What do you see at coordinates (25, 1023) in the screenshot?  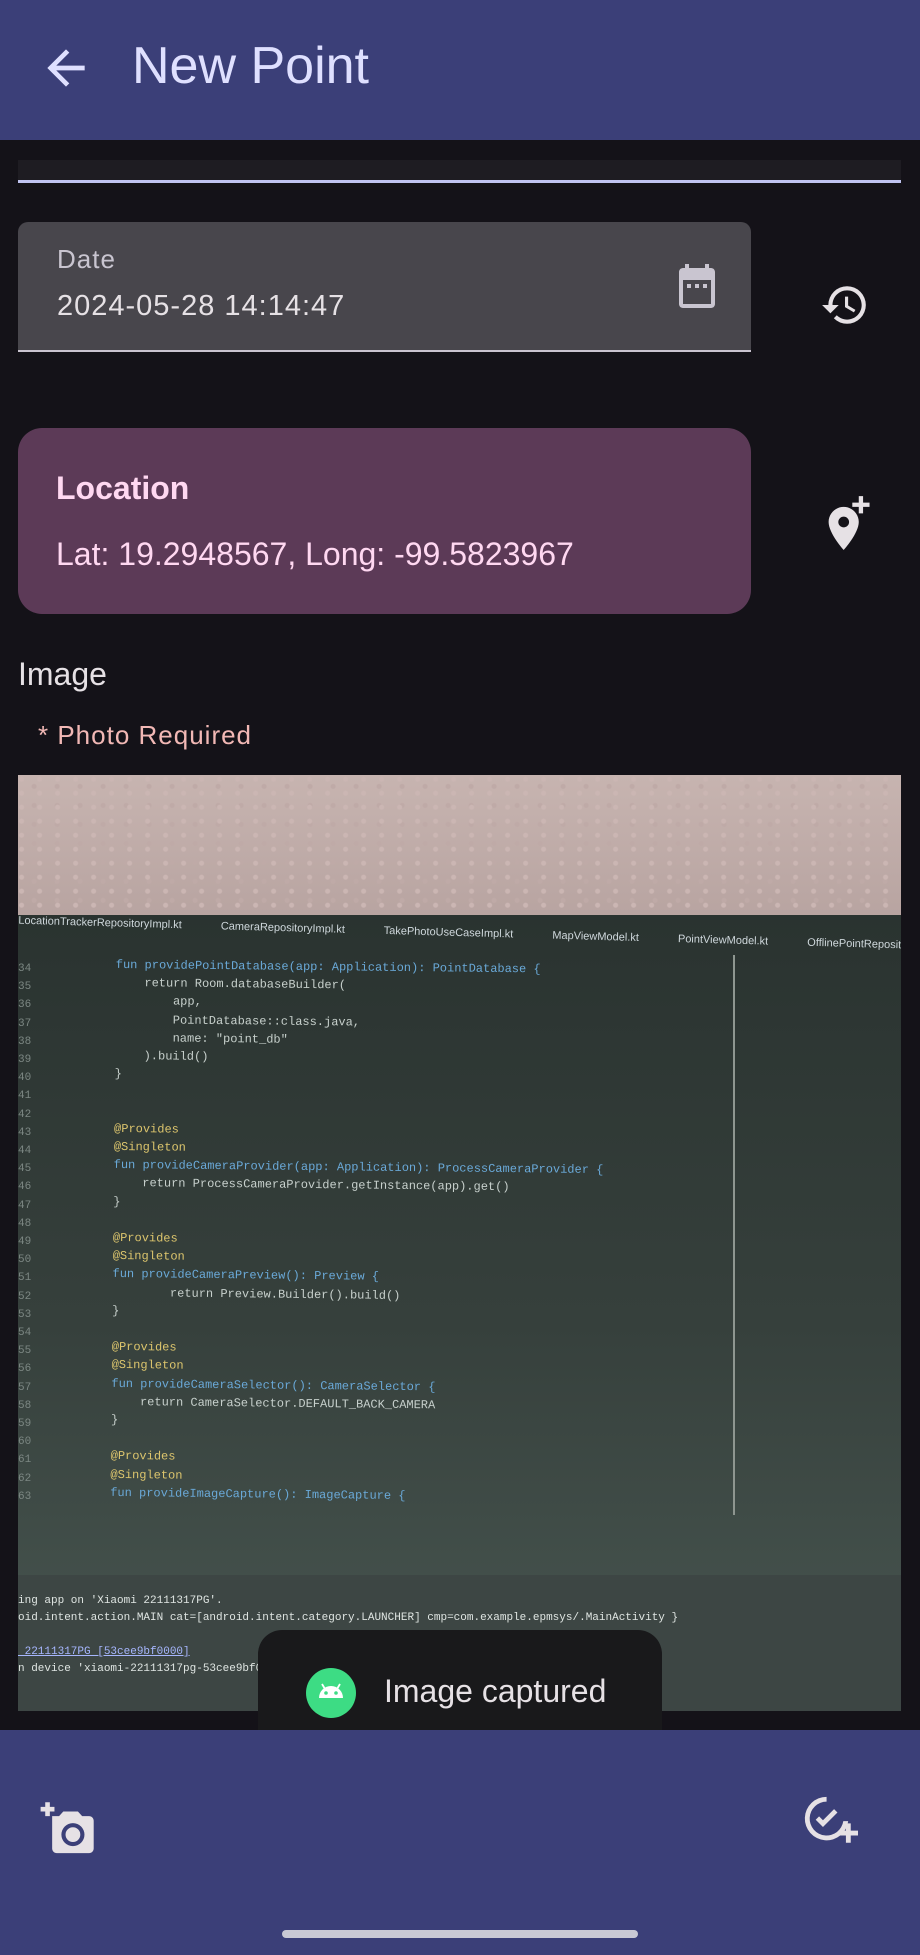 I see `code-line-number: 37` at bounding box center [25, 1023].